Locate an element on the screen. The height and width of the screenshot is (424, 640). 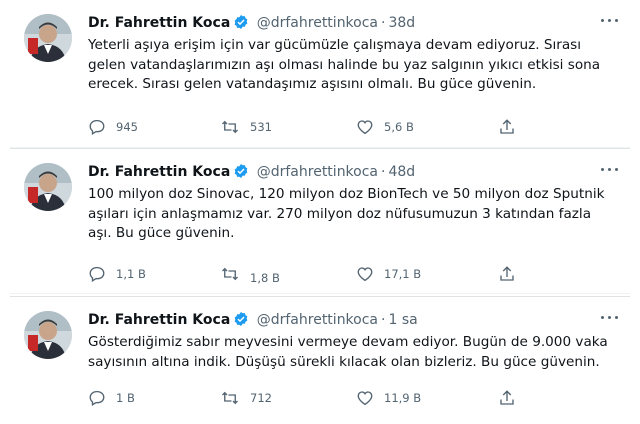
reply-button: 945 is located at coordinates (113, 127).